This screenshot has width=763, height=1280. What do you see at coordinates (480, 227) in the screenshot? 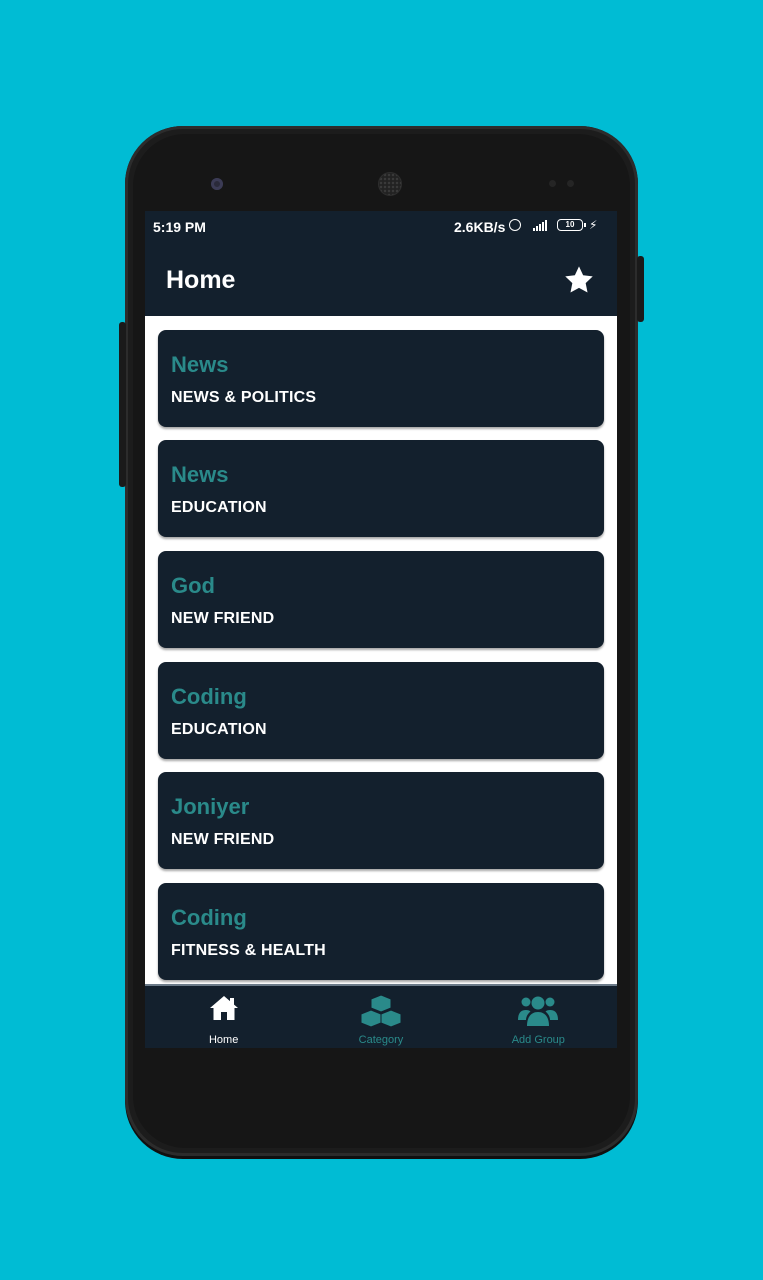
I see `network-speed: 2.6KB/s` at bounding box center [480, 227].